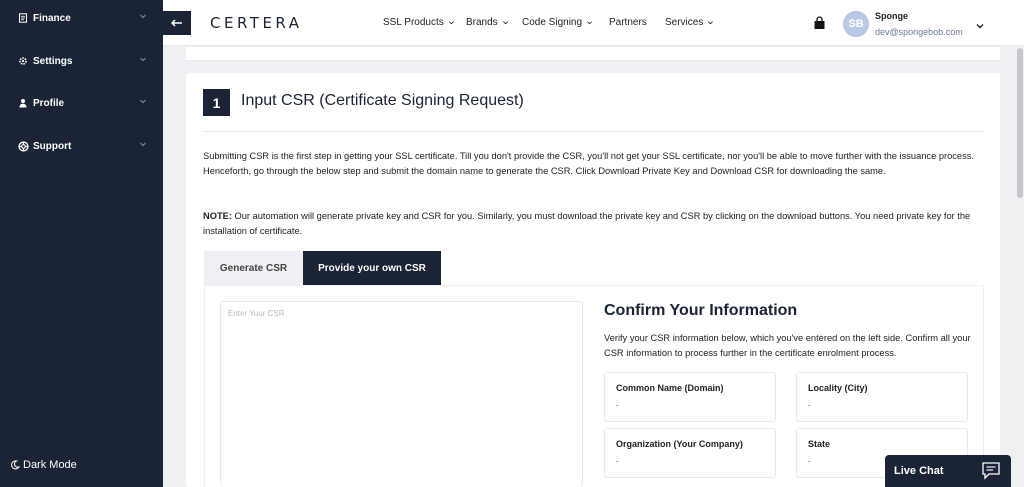 The image size is (1024, 487). I want to click on scrollbar-thumb, so click(1020, 123).